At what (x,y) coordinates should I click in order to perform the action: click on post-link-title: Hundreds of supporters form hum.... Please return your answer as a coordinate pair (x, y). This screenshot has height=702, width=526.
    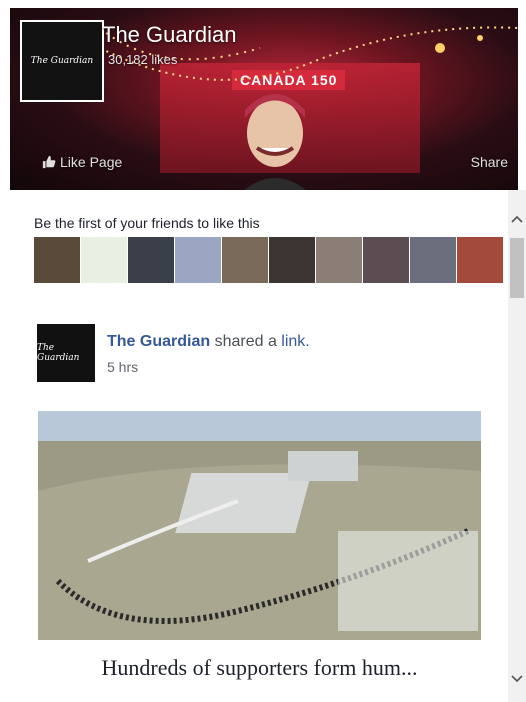
    Looking at the image, I should click on (259, 668).